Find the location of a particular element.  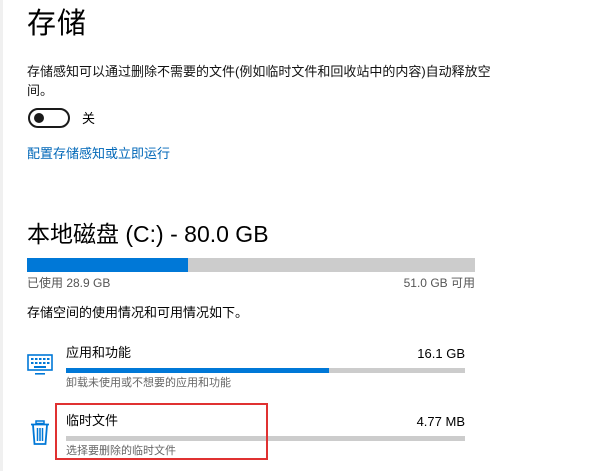

configure-storage-sense-link: 配置存储感知或立即运行 is located at coordinates (98, 154).